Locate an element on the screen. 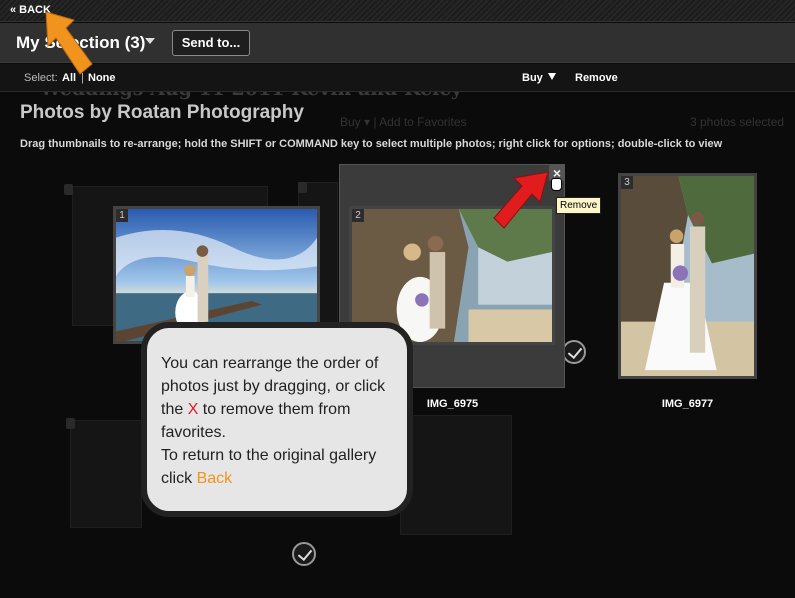 Image resolution: width=795 pixels, height=598 pixels. orange-arrow-icon is located at coordinates (69, 43).